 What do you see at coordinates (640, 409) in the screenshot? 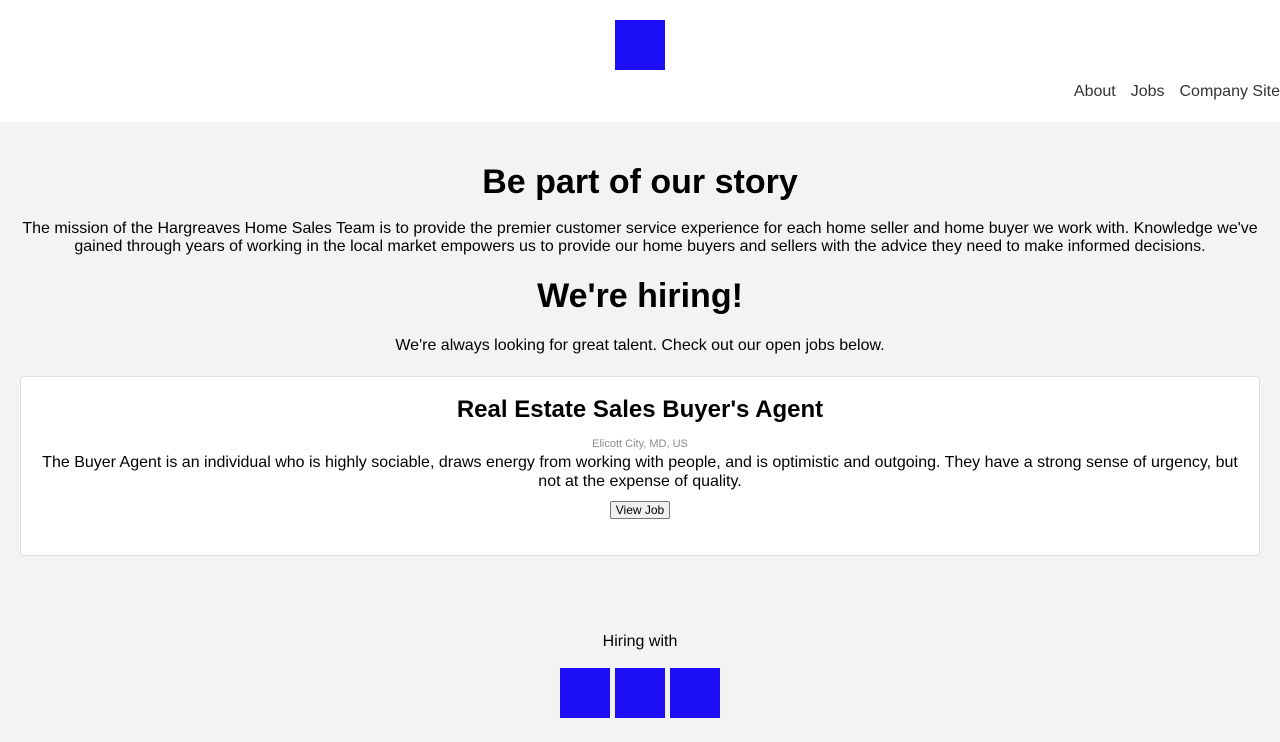
I see `job-title: Real Estate Sales Buyer's Agent` at bounding box center [640, 409].